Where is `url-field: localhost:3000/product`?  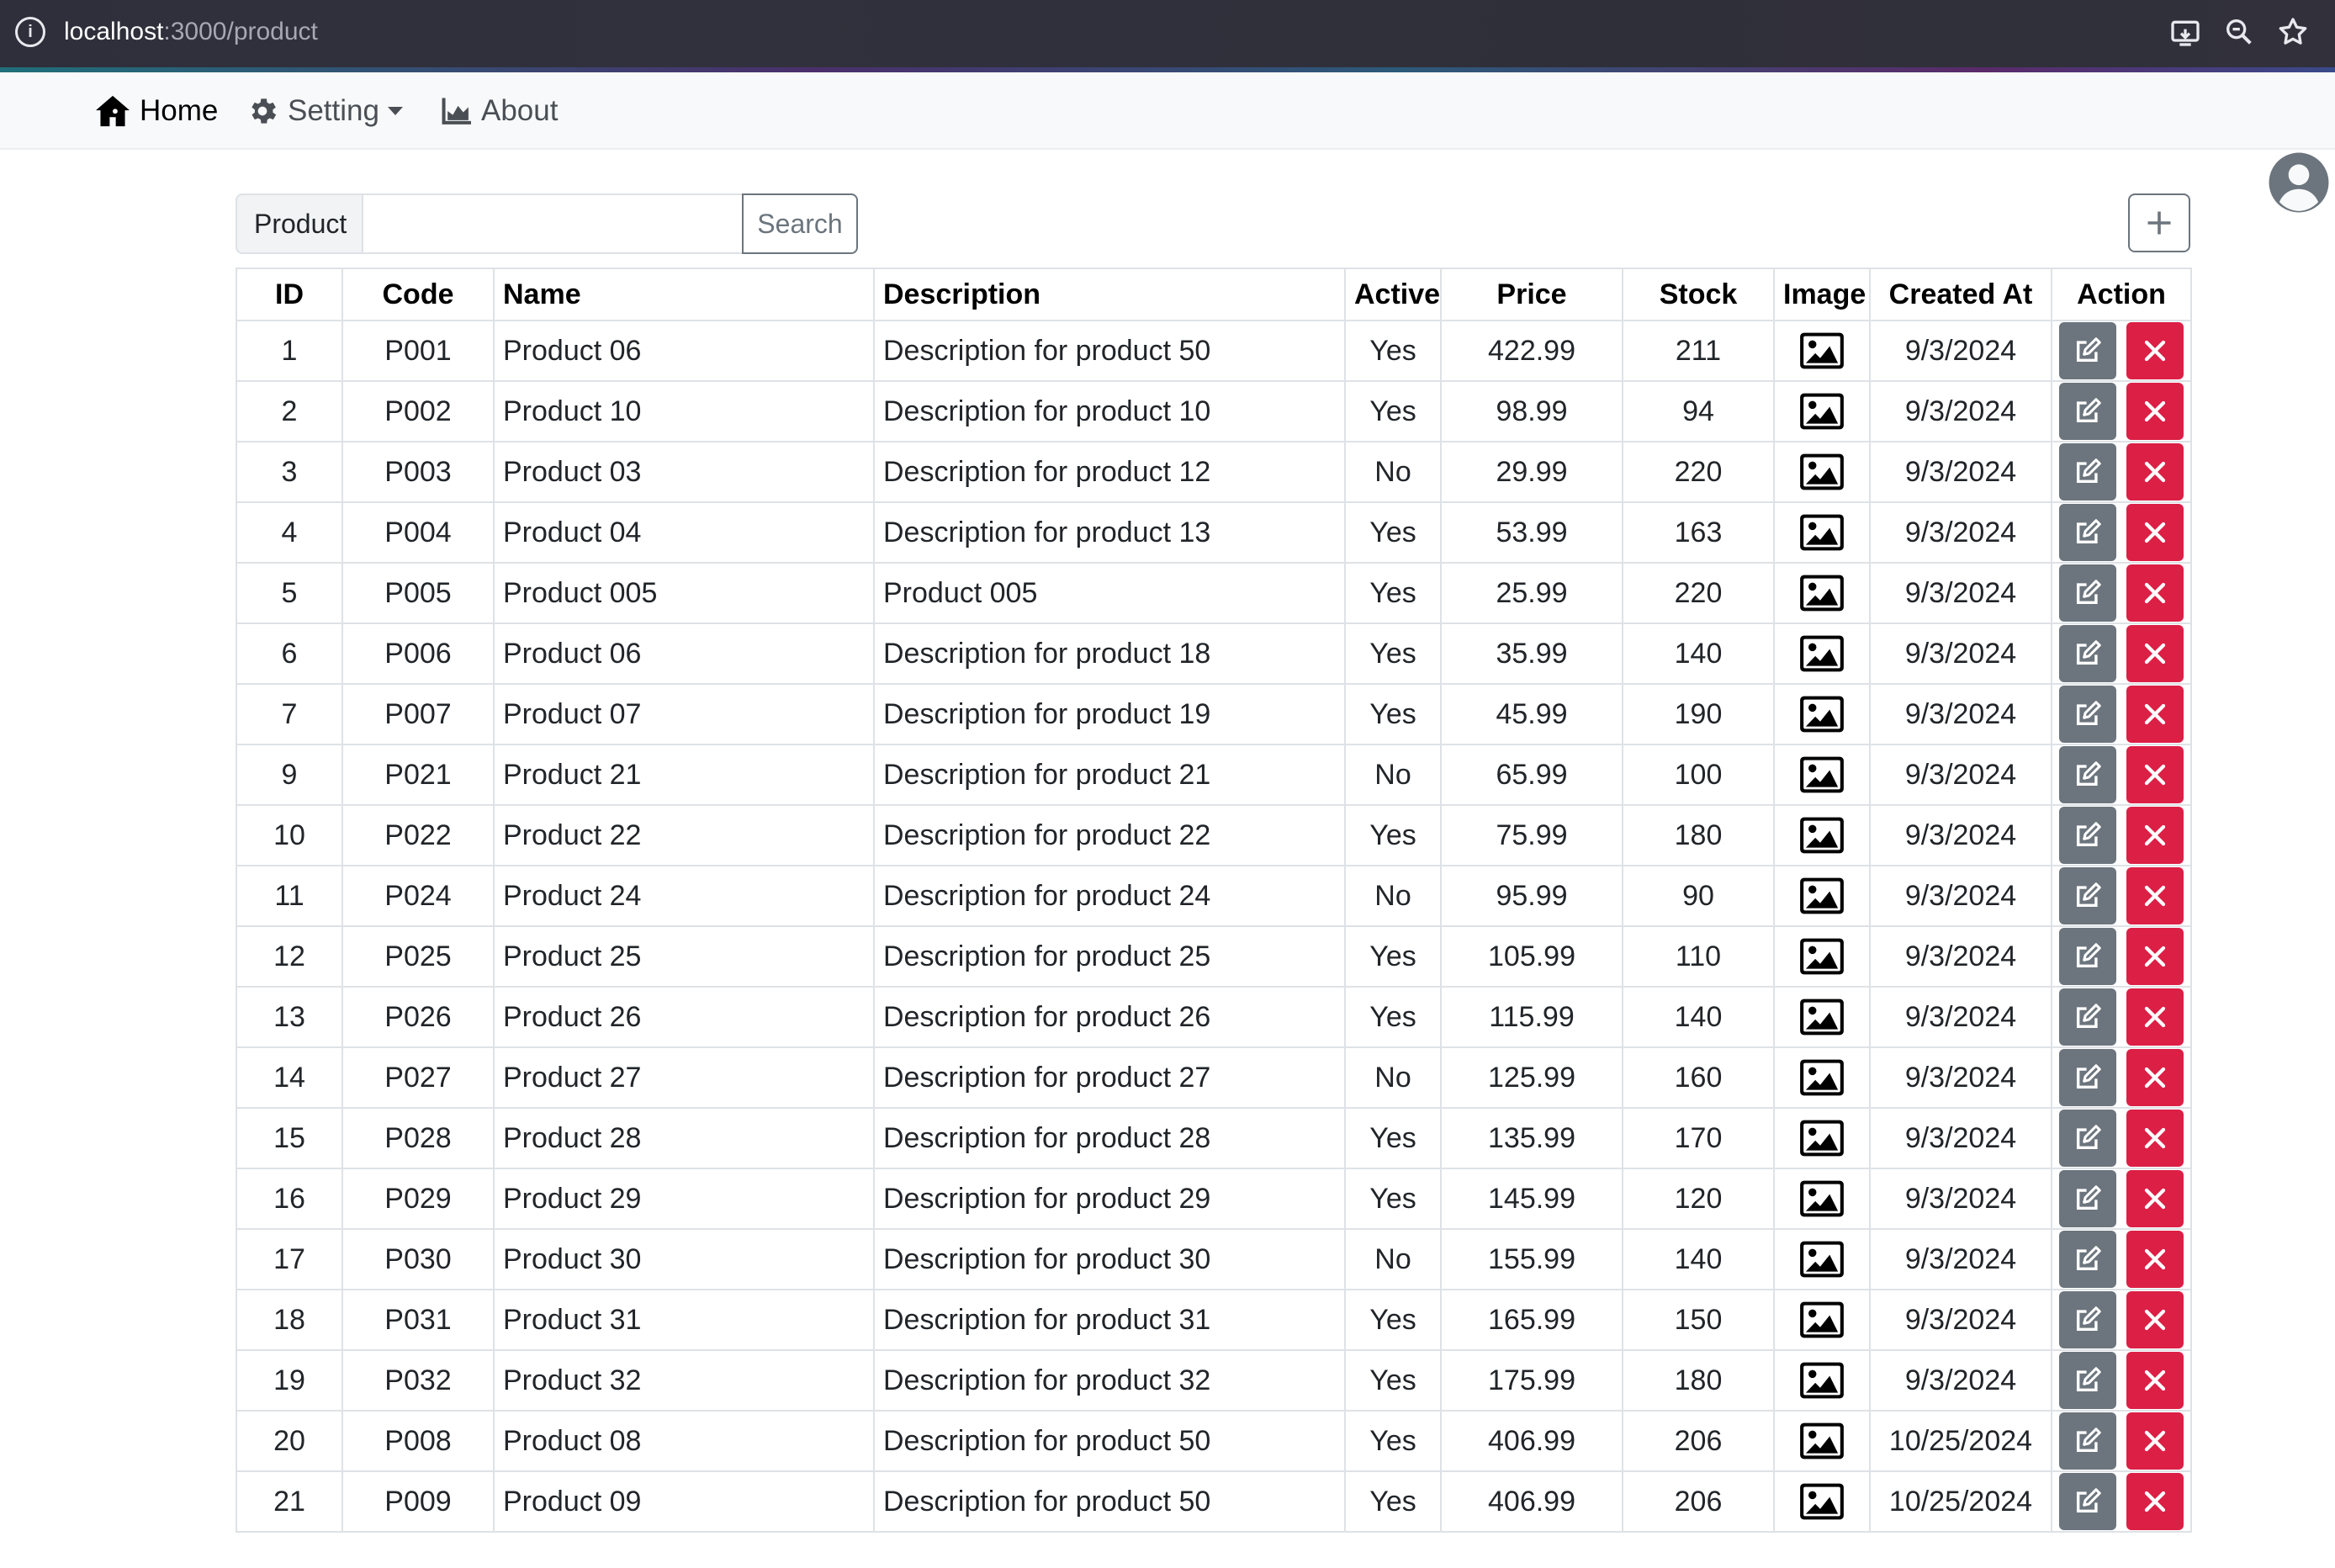
url-field: localhost:3000/product is located at coordinates (191, 32).